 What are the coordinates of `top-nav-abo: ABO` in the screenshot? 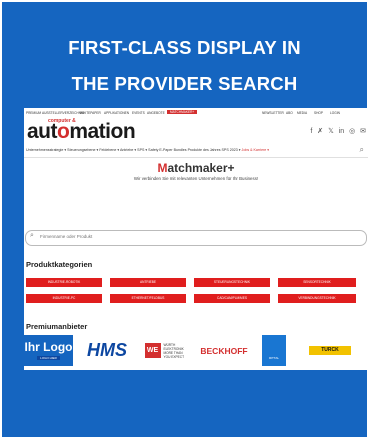 It's located at (289, 113).